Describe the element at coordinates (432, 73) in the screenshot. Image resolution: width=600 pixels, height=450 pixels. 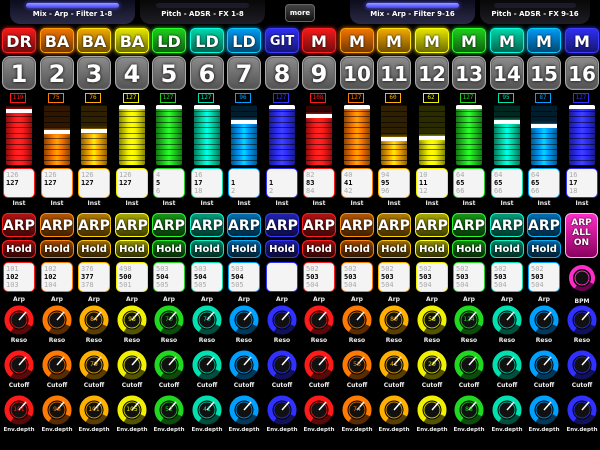
I see `channel-number-button: 12` at that location.